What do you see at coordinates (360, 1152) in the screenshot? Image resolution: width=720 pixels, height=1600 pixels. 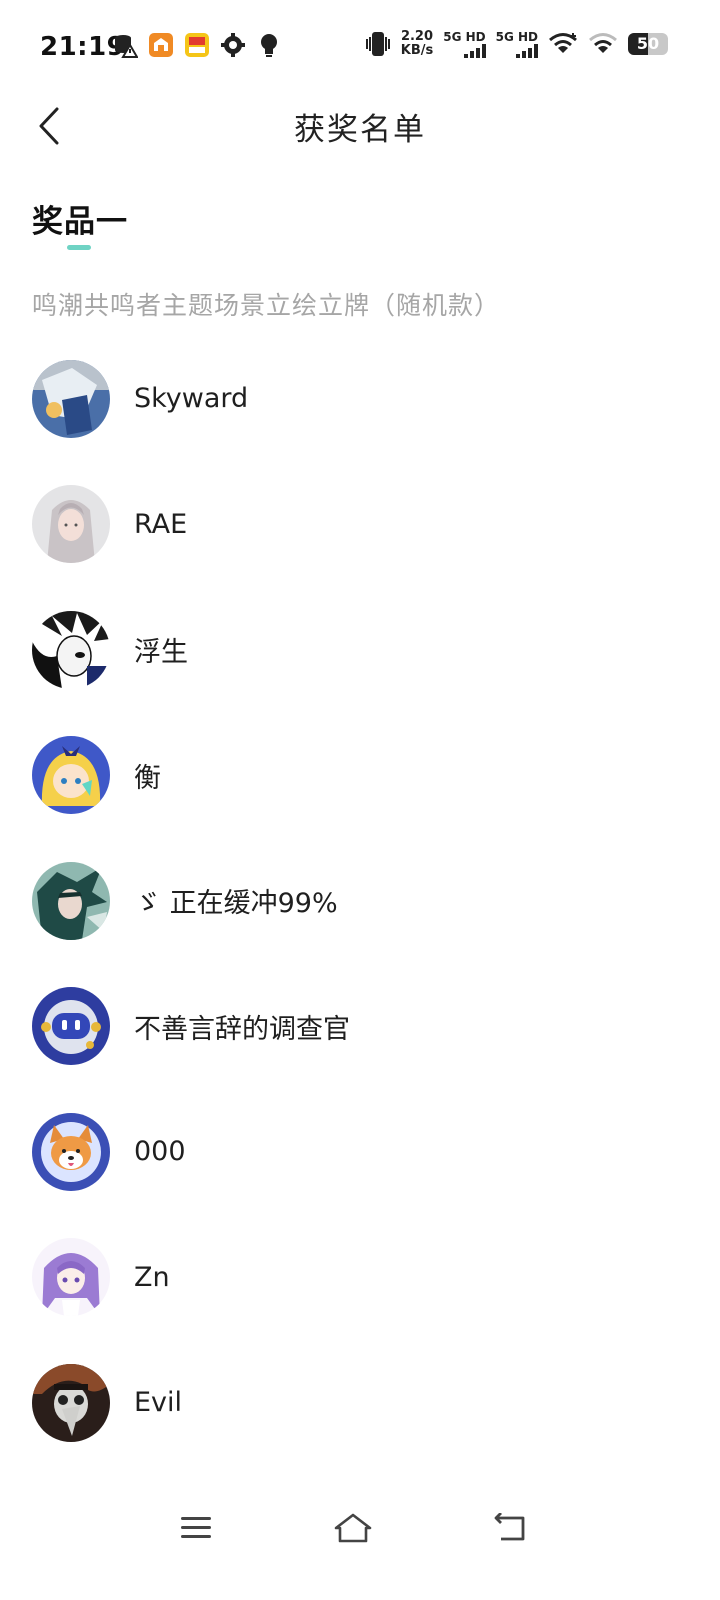 I see `winner-list-item: 000` at bounding box center [360, 1152].